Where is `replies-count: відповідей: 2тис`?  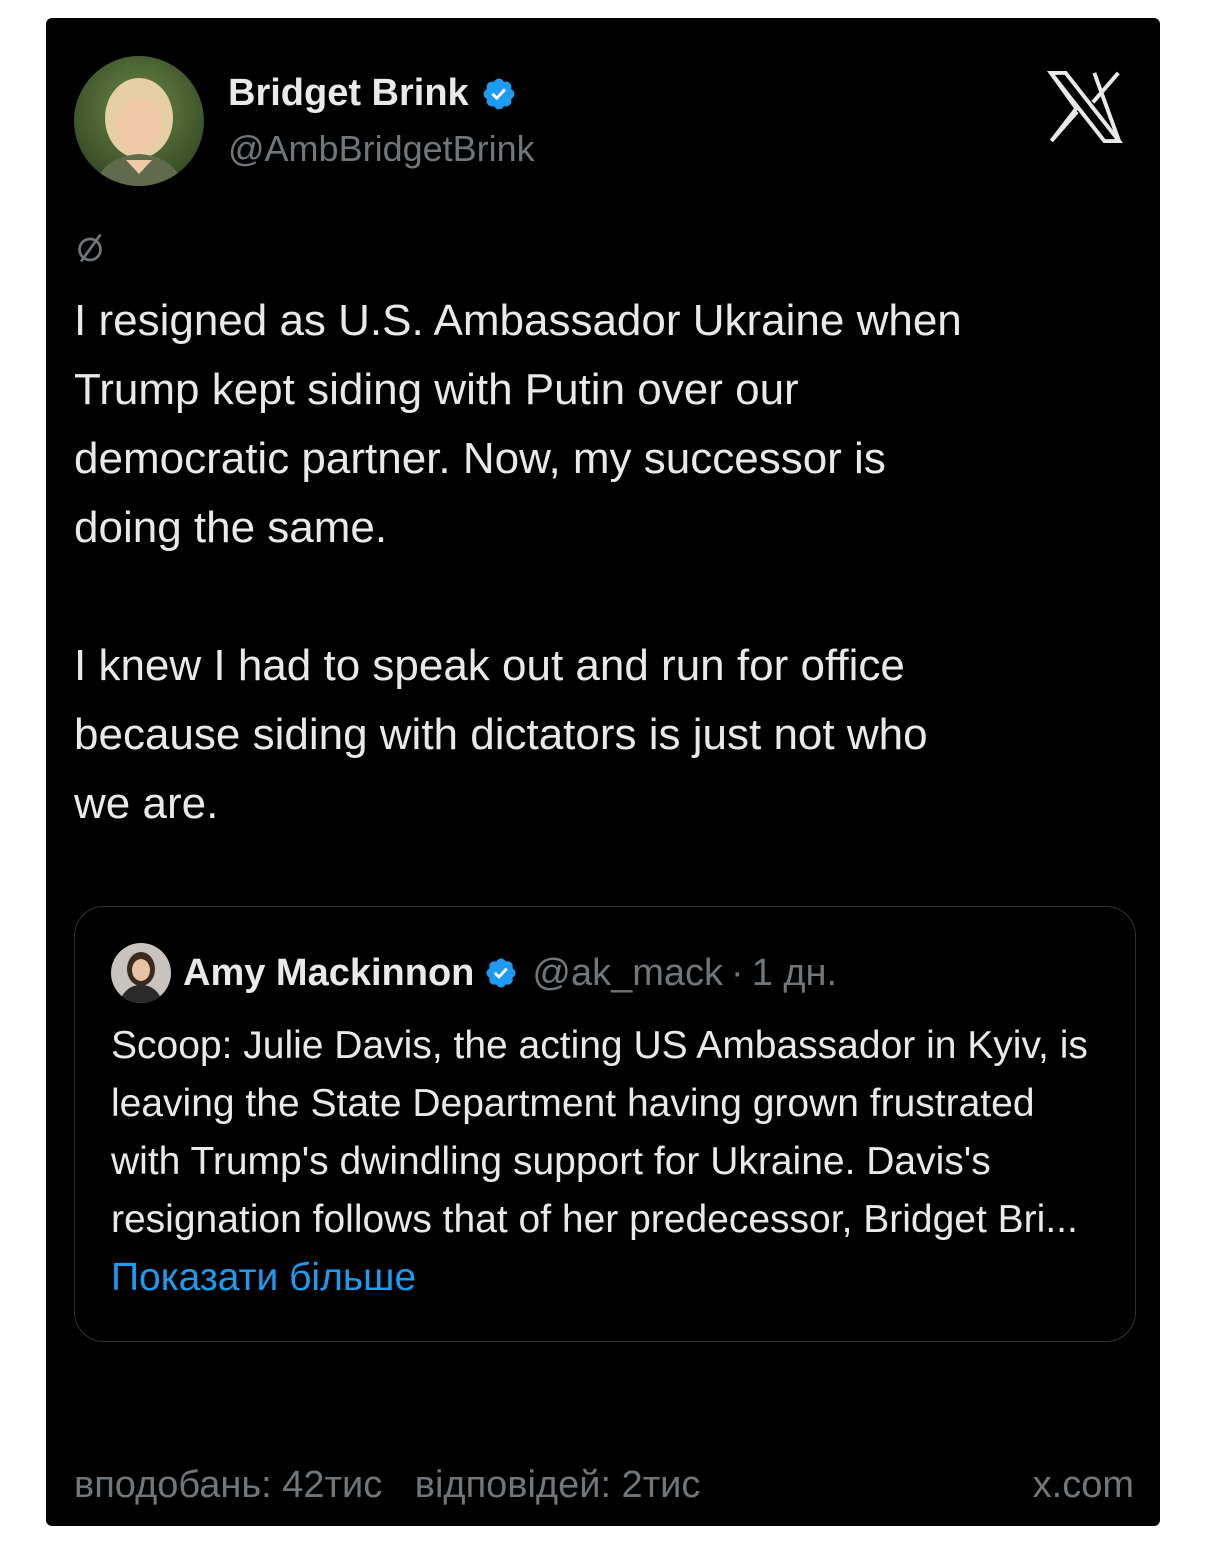
replies-count: відповідей: 2тис is located at coordinates (558, 1485).